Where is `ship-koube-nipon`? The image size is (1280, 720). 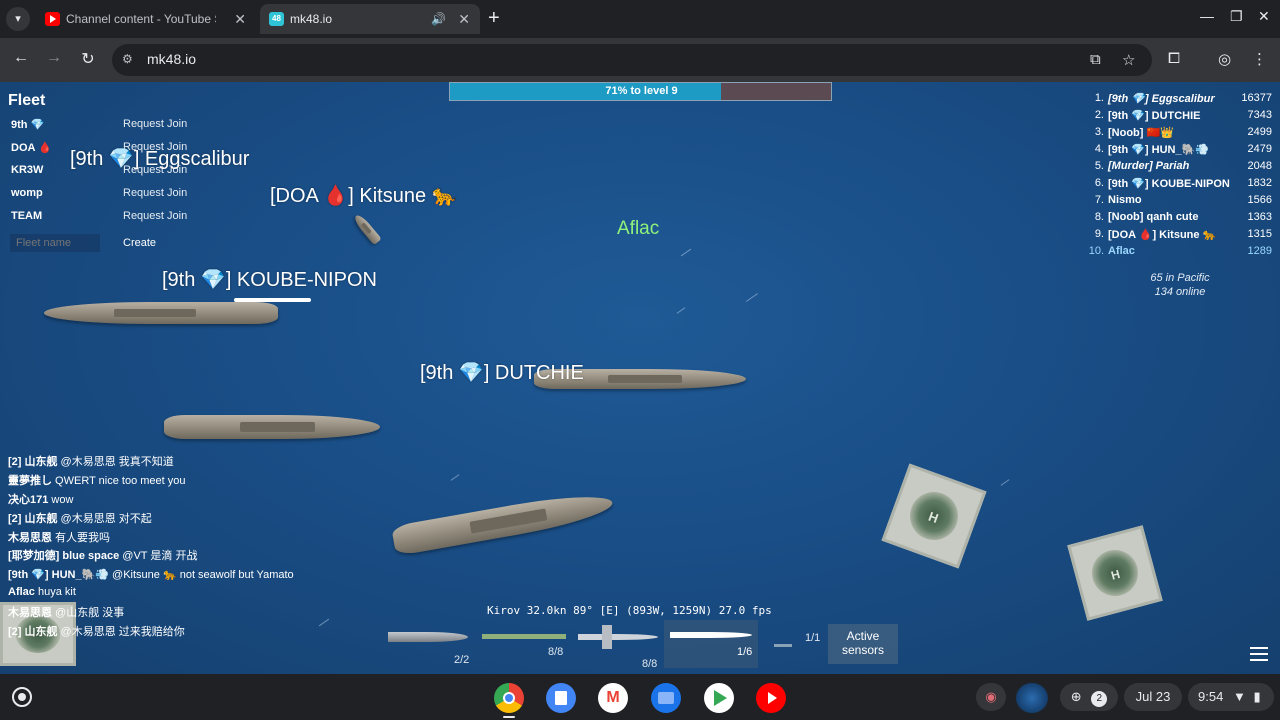
ship-koube-nipon is located at coordinates (161, 313).